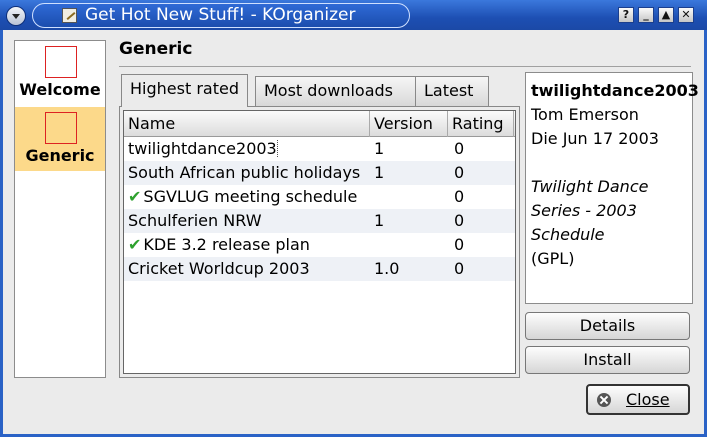 The height and width of the screenshot is (437, 707). I want to click on tab-highest-rated: Highest rated, so click(184, 90).